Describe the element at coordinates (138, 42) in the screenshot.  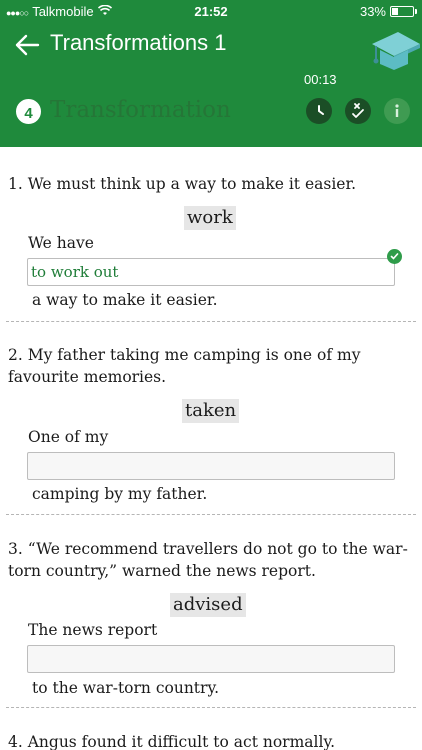
I see `page-title: Transformations 1` at that location.